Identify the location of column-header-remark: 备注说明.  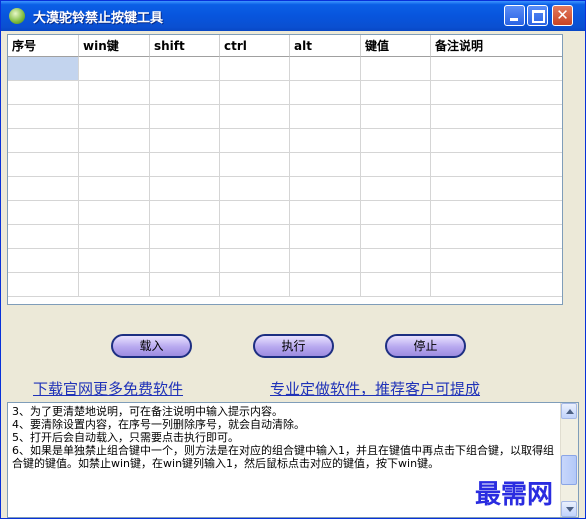
(496, 46).